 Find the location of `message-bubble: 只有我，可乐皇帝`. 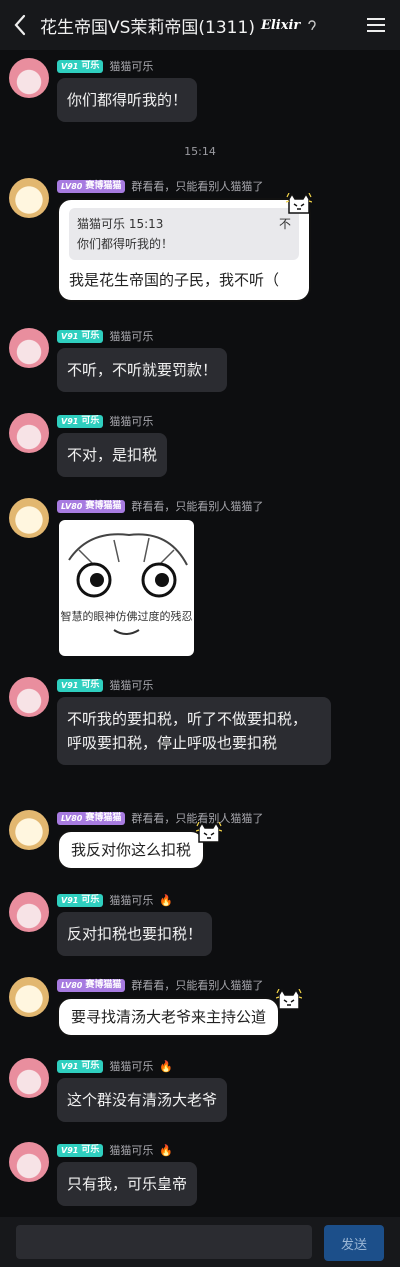

message-bubble: 只有我，可乐皇帝 is located at coordinates (127, 1184).